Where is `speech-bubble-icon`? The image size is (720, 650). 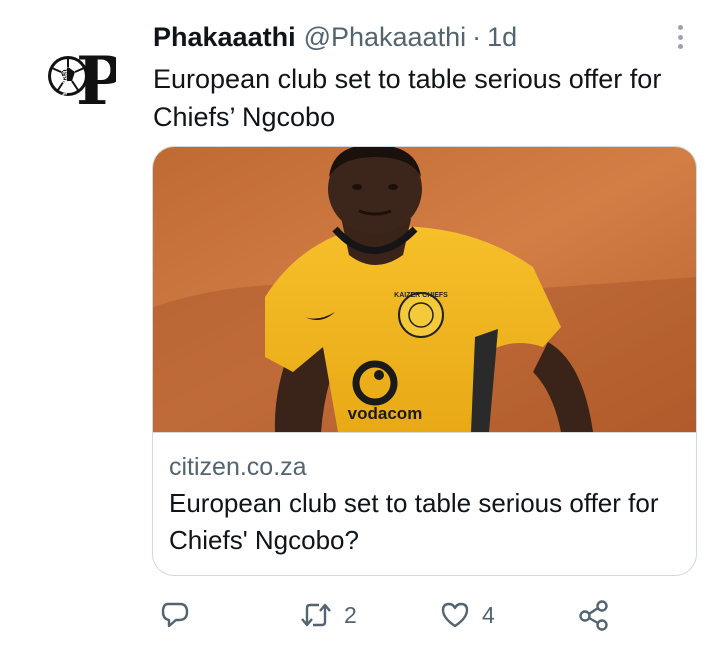
speech-bubble-icon is located at coordinates (175, 615).